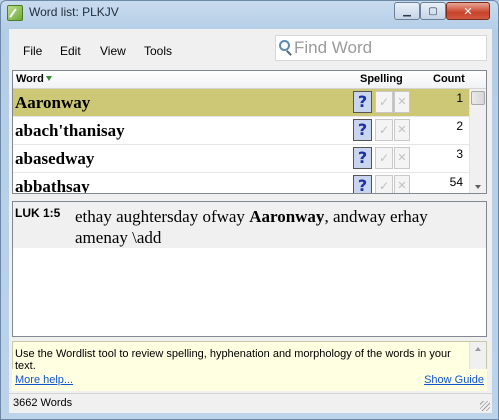  What do you see at coordinates (241, 159) in the screenshot?
I see `table-row: abasedway ? ✓ ✕ 3` at bounding box center [241, 159].